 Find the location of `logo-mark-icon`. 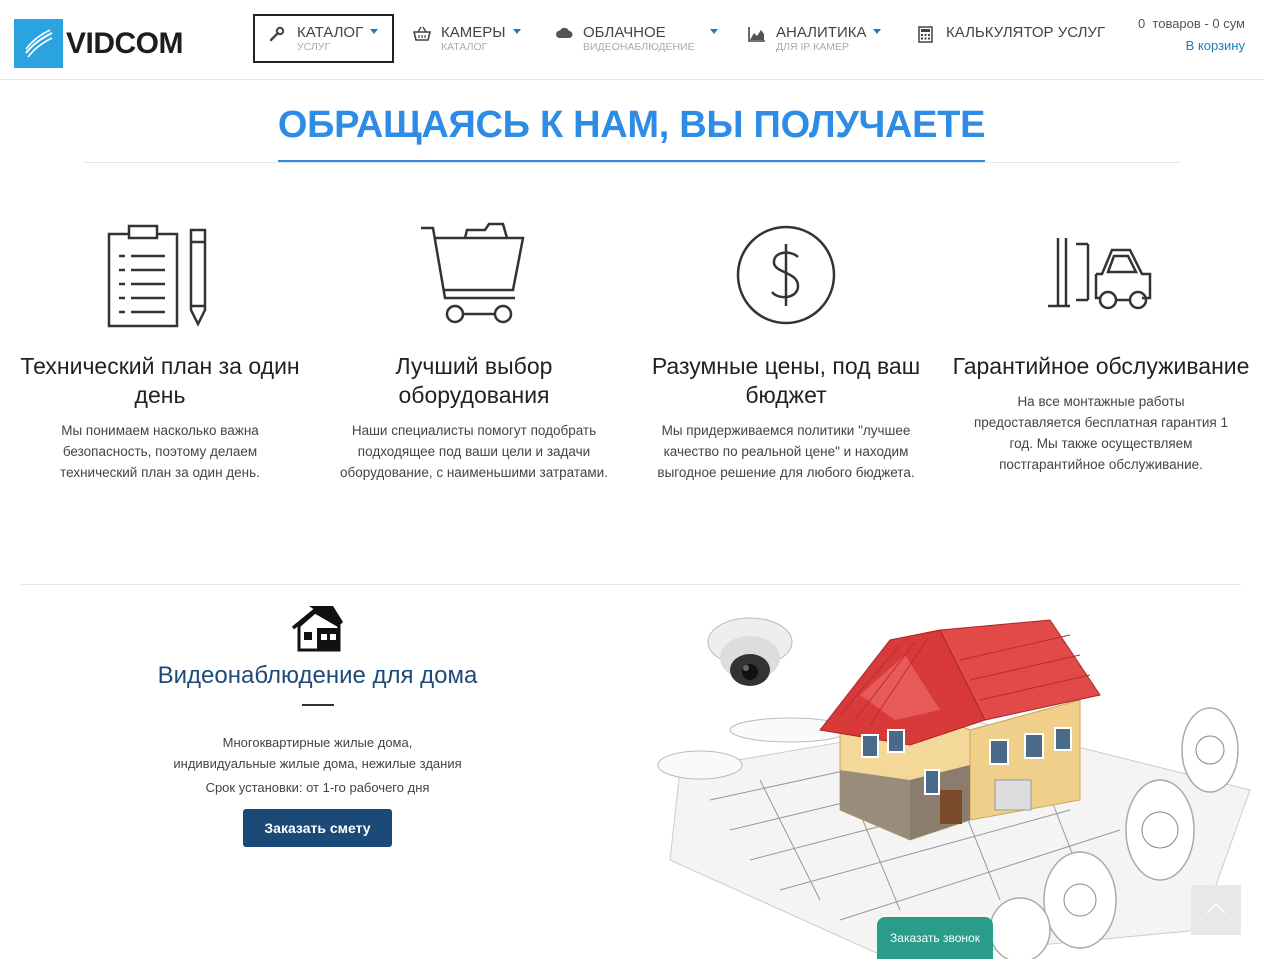

logo-mark-icon is located at coordinates (38, 43).